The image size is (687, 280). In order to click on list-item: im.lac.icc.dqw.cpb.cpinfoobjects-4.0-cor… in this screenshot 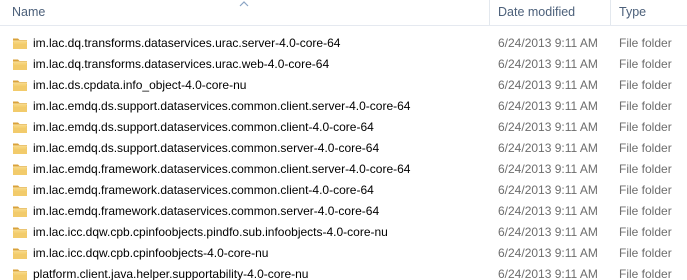, I will do `click(343, 253)`.